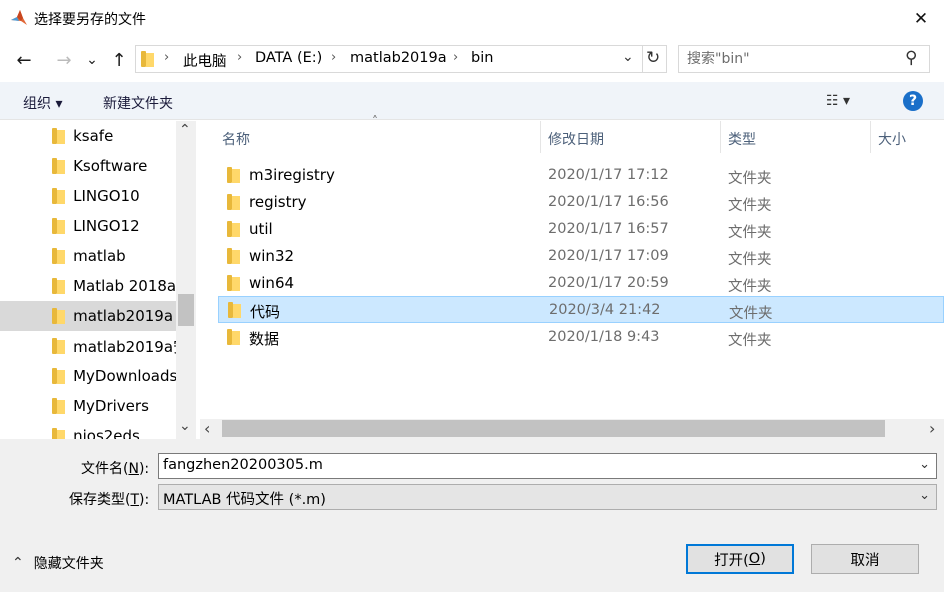 Image resolution: width=944 pixels, height=592 pixels. Describe the element at coordinates (608, 229) in the screenshot. I see `file-date: 2020/1/17 16:57` at that location.